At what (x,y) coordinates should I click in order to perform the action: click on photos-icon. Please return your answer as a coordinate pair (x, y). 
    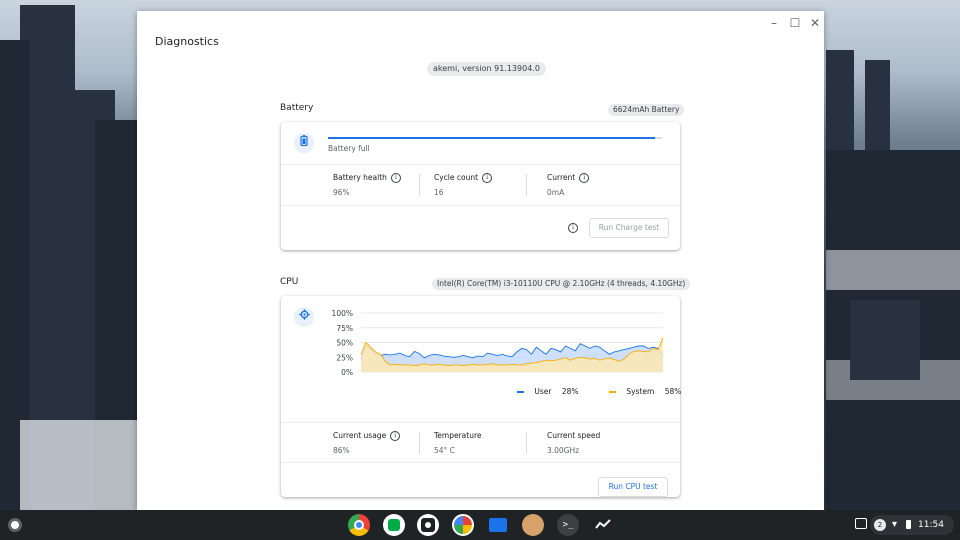
    Looking at the image, I should click on (463, 525).